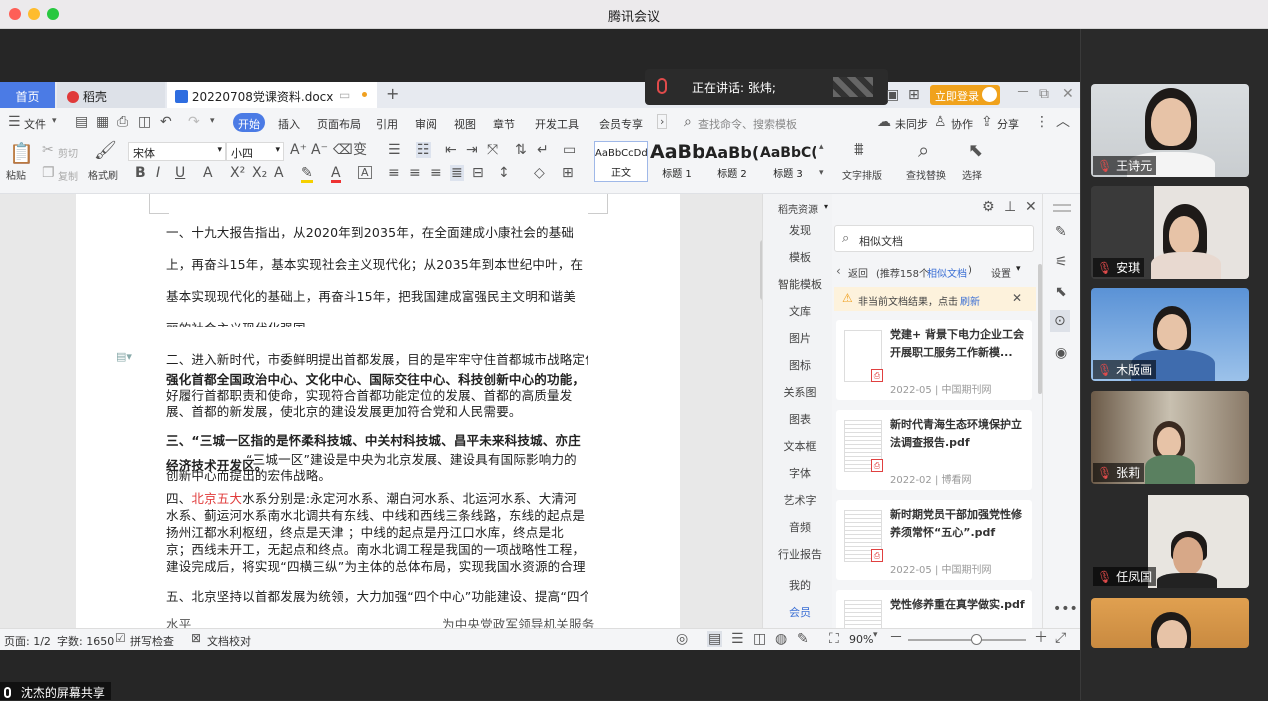 Image resolution: width=1268 pixels, height=701 pixels. What do you see at coordinates (365, 172) in the screenshot?
I see `char-border-icon: A` at bounding box center [365, 172].